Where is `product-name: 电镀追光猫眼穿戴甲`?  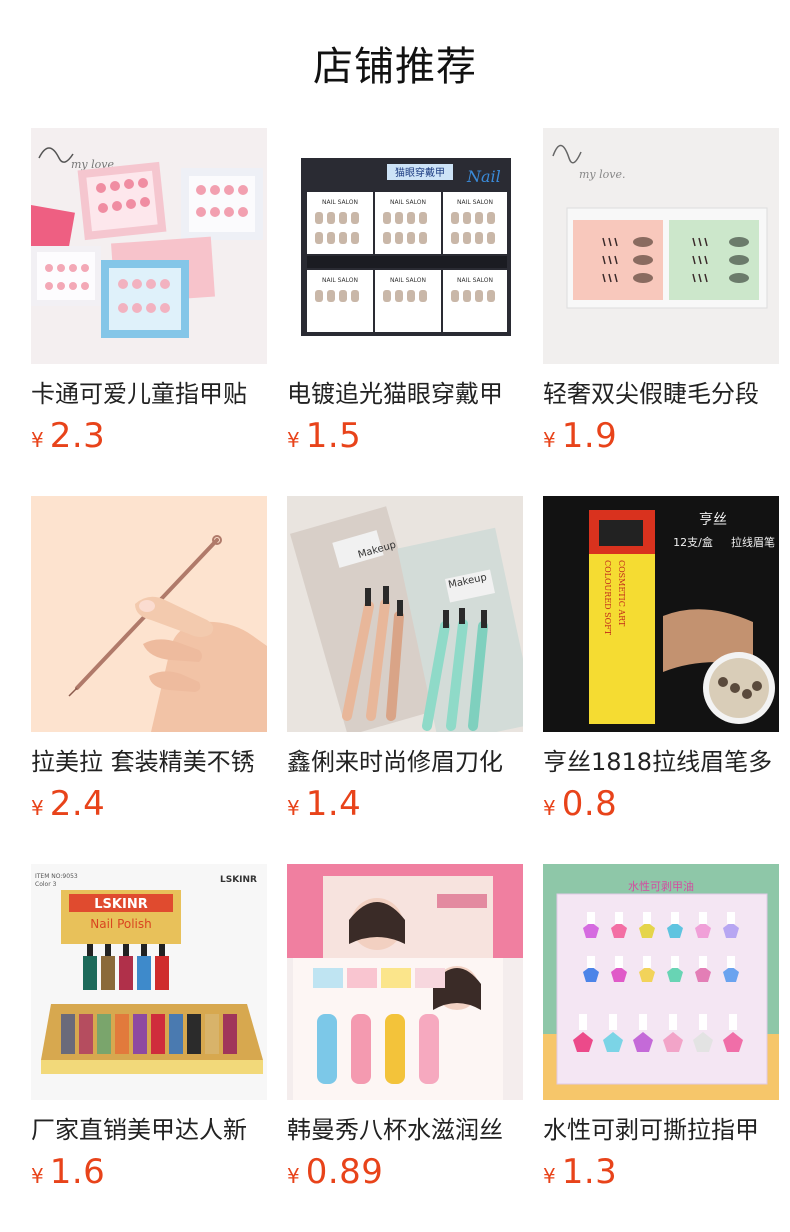 product-name: 电镀追光猫眼穿戴甲 is located at coordinates (405, 394).